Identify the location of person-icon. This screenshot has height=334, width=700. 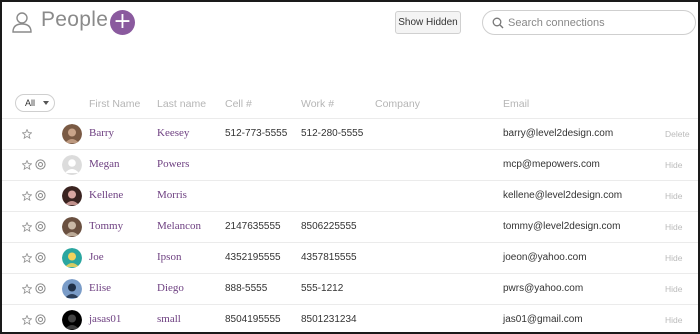
(22, 22).